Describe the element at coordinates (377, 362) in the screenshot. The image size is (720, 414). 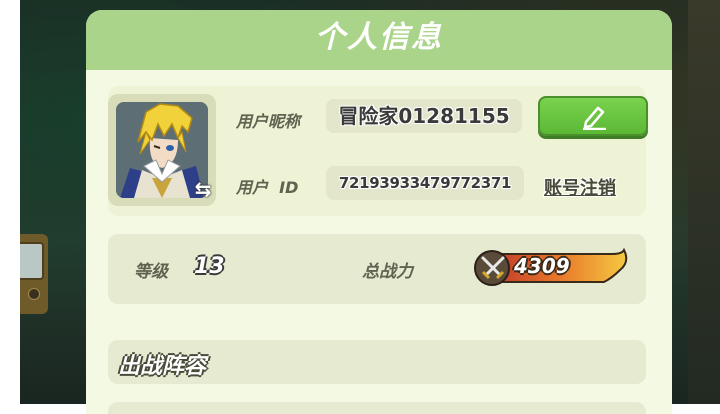
I see `battle-lineup-header: 出战阵容` at that location.